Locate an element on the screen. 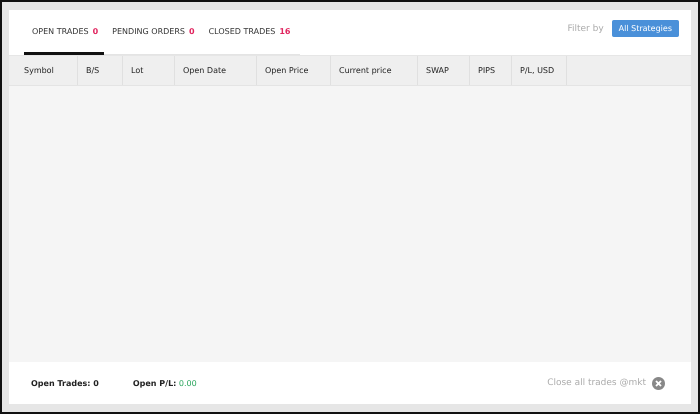  column-header: PIPS is located at coordinates (491, 70).